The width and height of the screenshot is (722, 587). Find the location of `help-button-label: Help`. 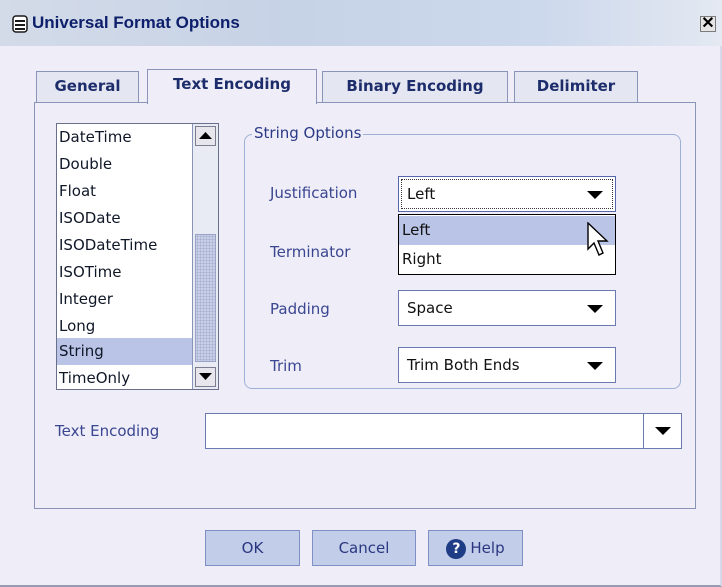

help-button-label: Help is located at coordinates (487, 548).